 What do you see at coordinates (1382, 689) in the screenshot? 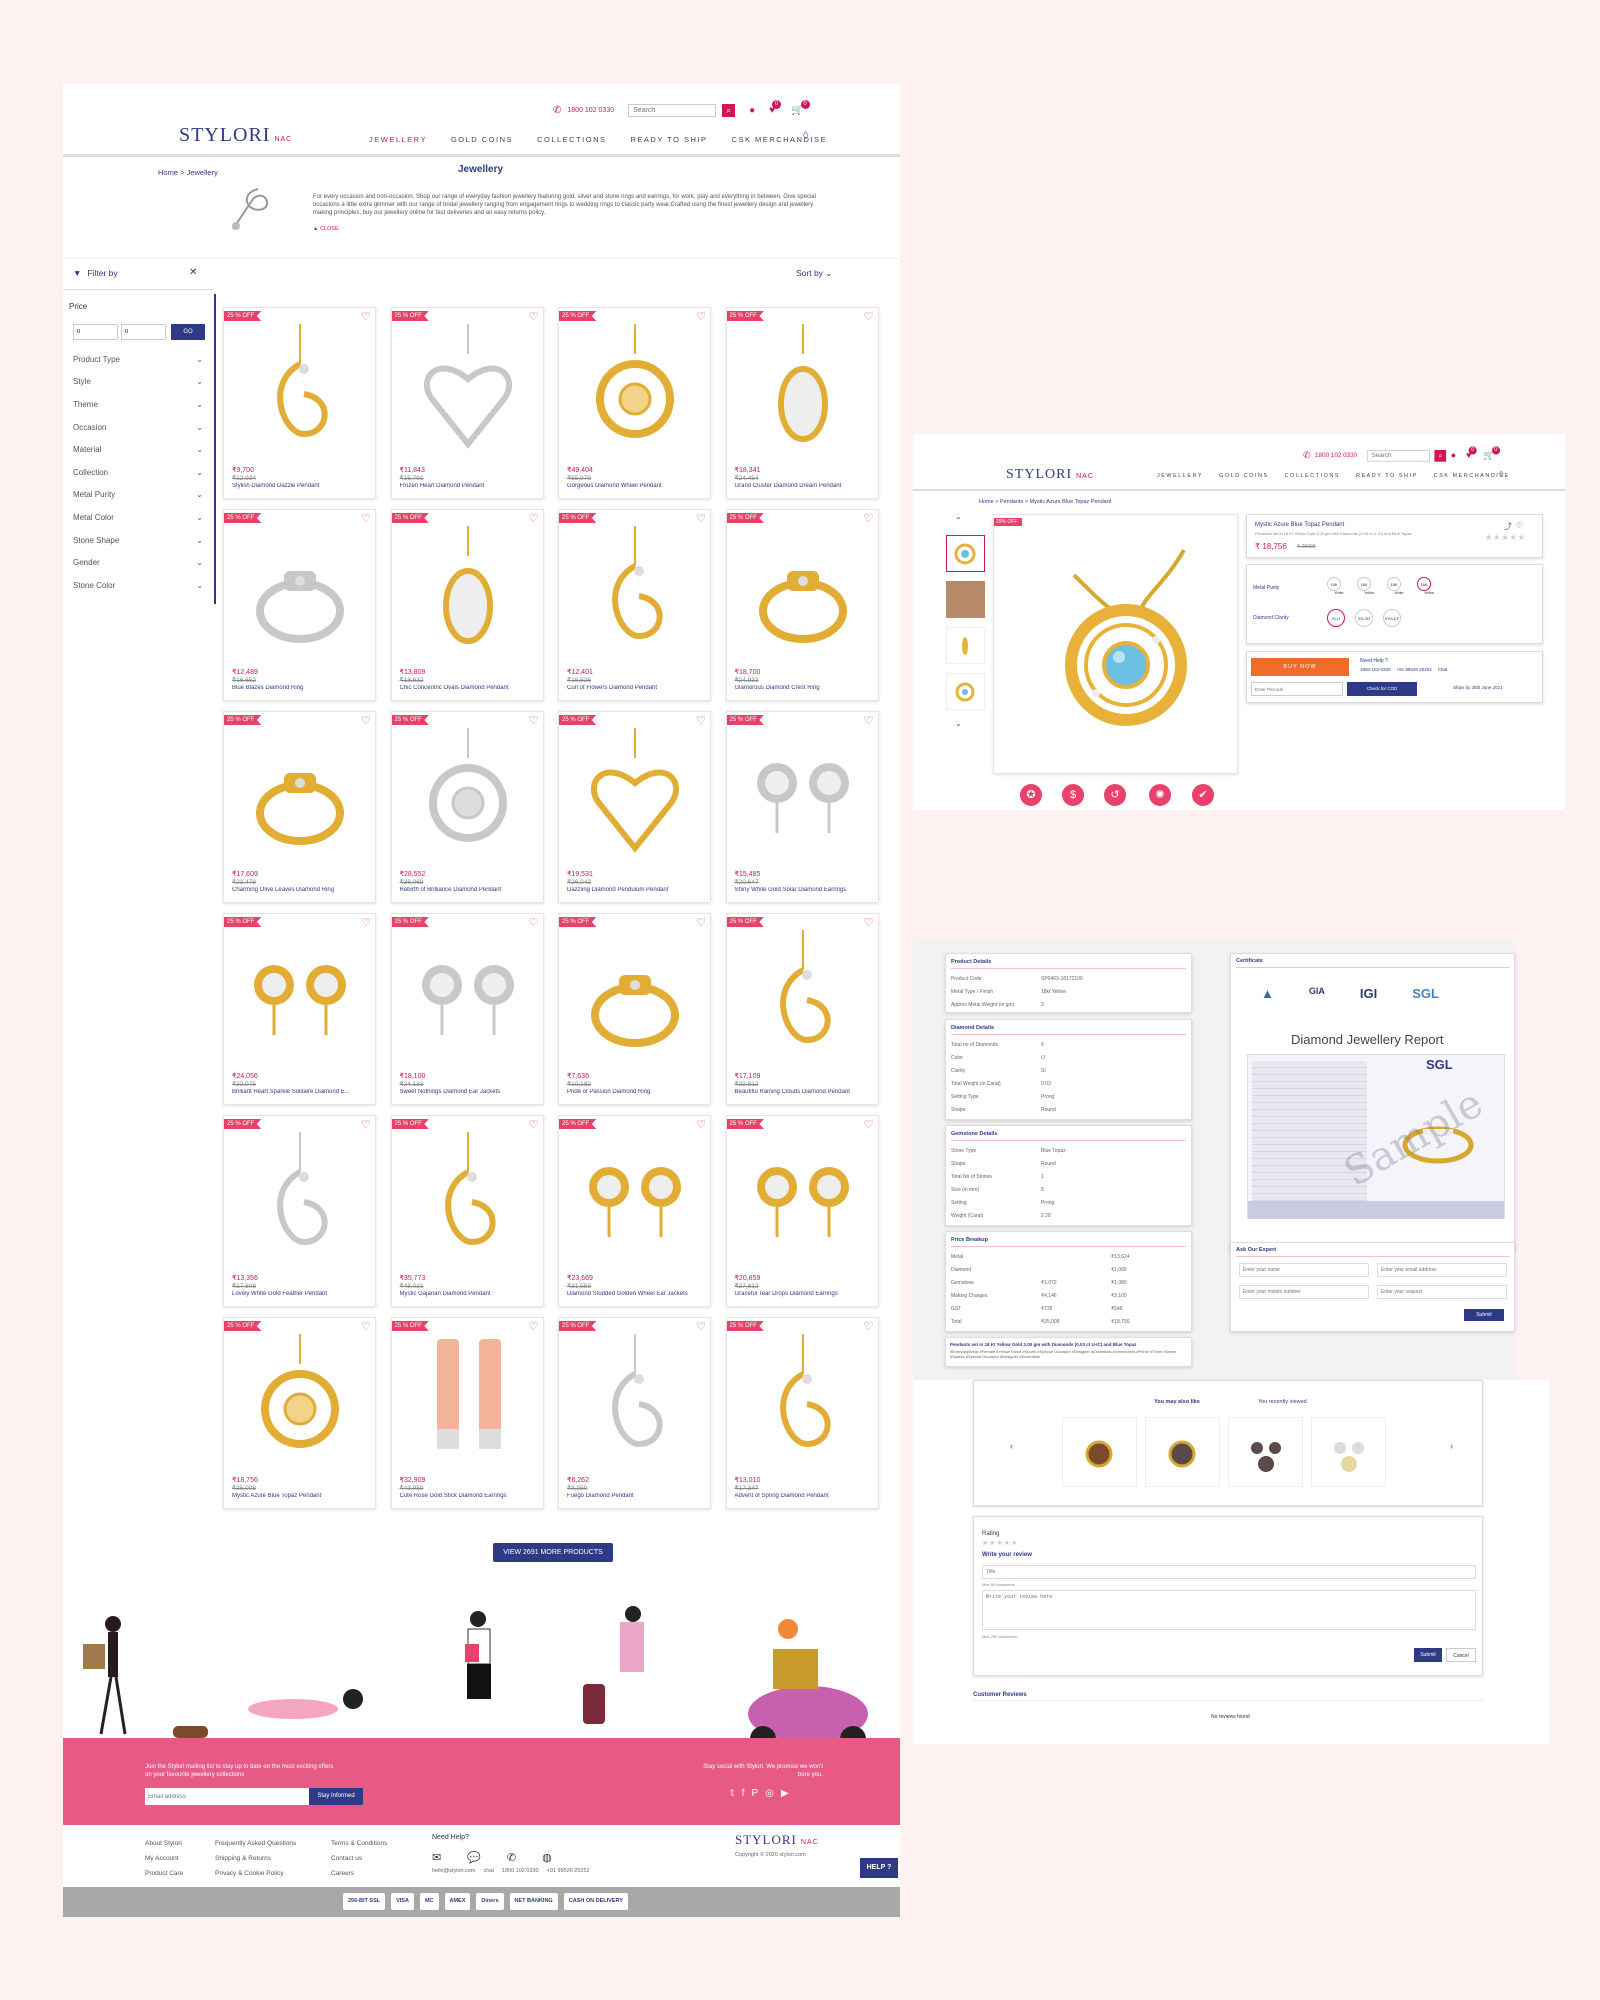
I see `check-cod-button: Check for COD` at bounding box center [1382, 689].